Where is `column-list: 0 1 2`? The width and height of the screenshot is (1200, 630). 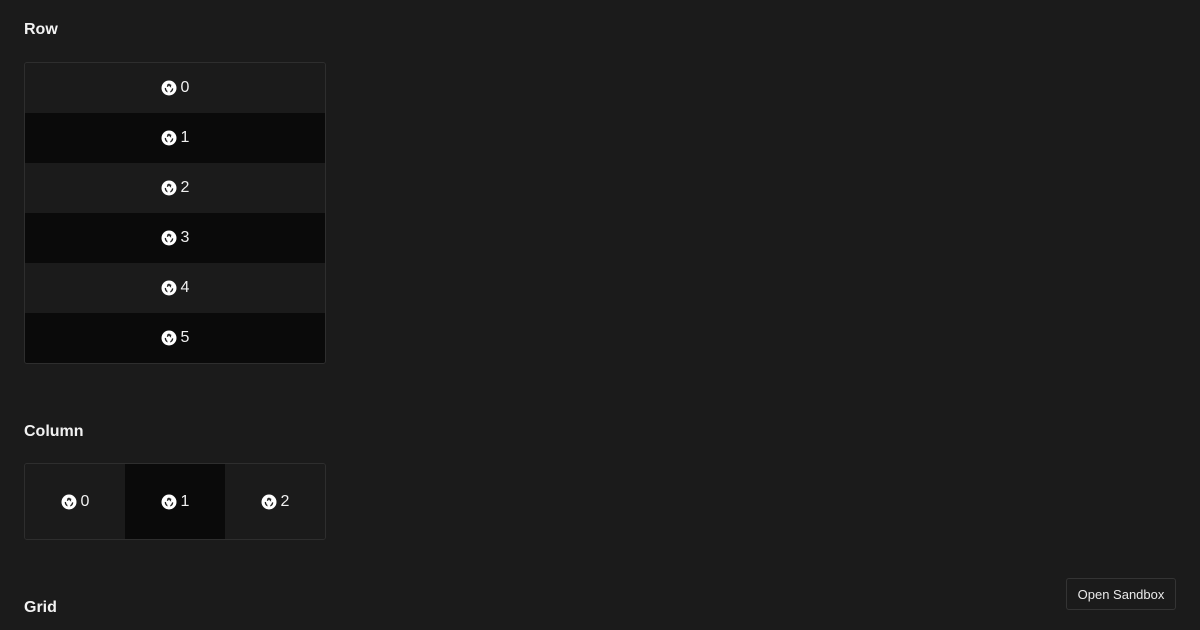
column-list: 0 1 2 is located at coordinates (175, 501).